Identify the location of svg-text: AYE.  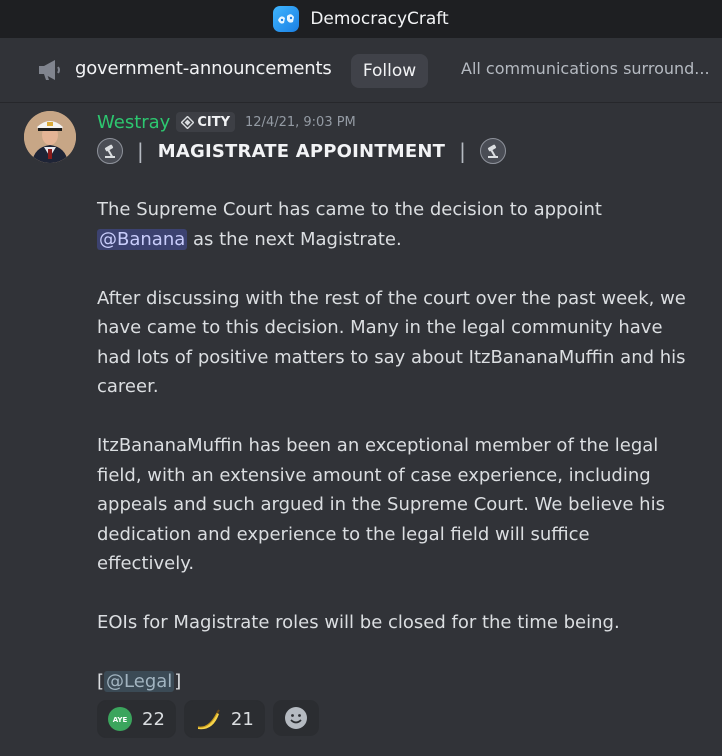
(120, 720).